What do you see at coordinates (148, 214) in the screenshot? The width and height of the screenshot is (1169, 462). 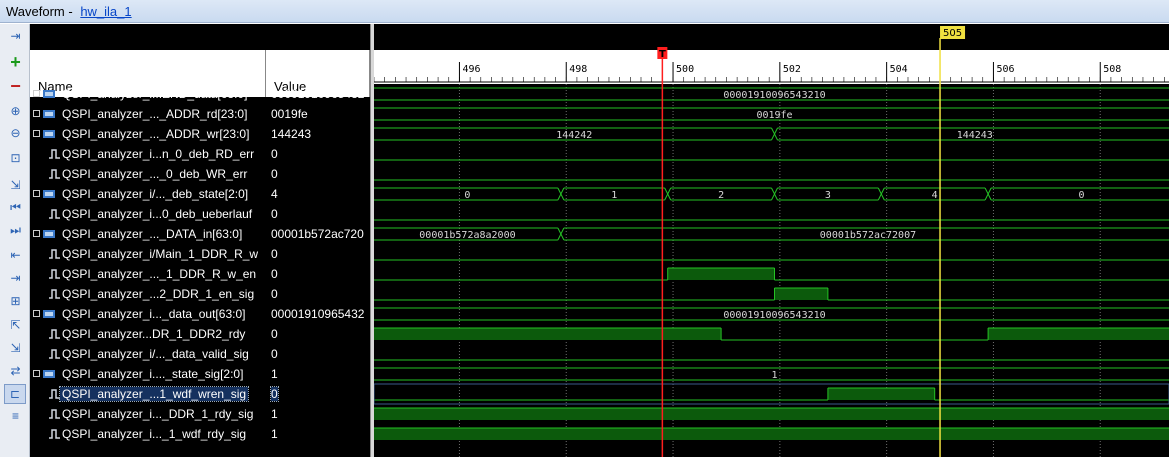 I see `signal-row: QSPI_analyzer_i...0_deb_ueberlauf` at bounding box center [148, 214].